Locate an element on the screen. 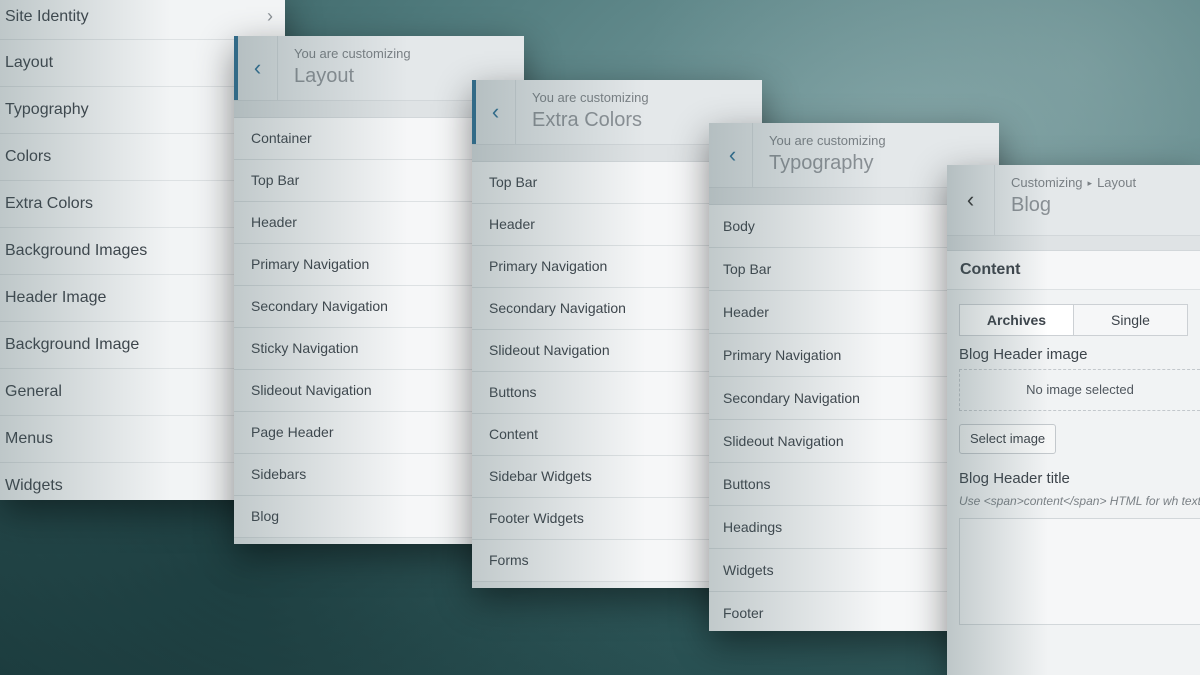 The height and width of the screenshot is (675, 1200). panel-titles: You are customizing Typography is located at coordinates (819, 155).